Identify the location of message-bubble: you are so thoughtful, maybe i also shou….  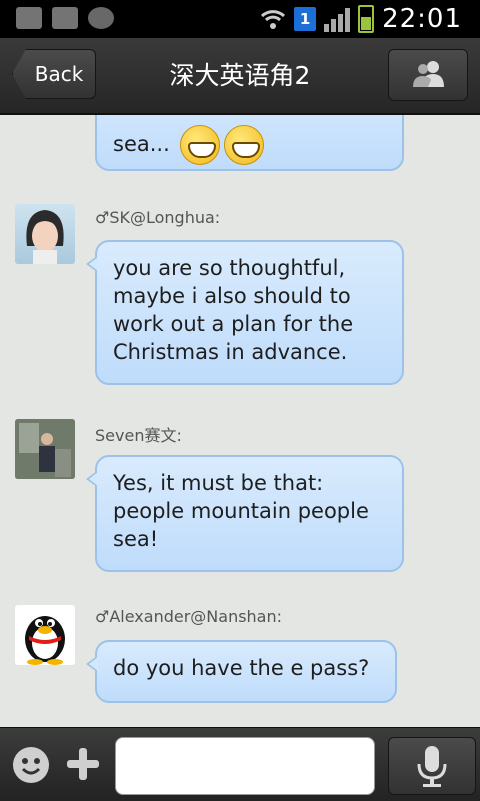
(245, 312).